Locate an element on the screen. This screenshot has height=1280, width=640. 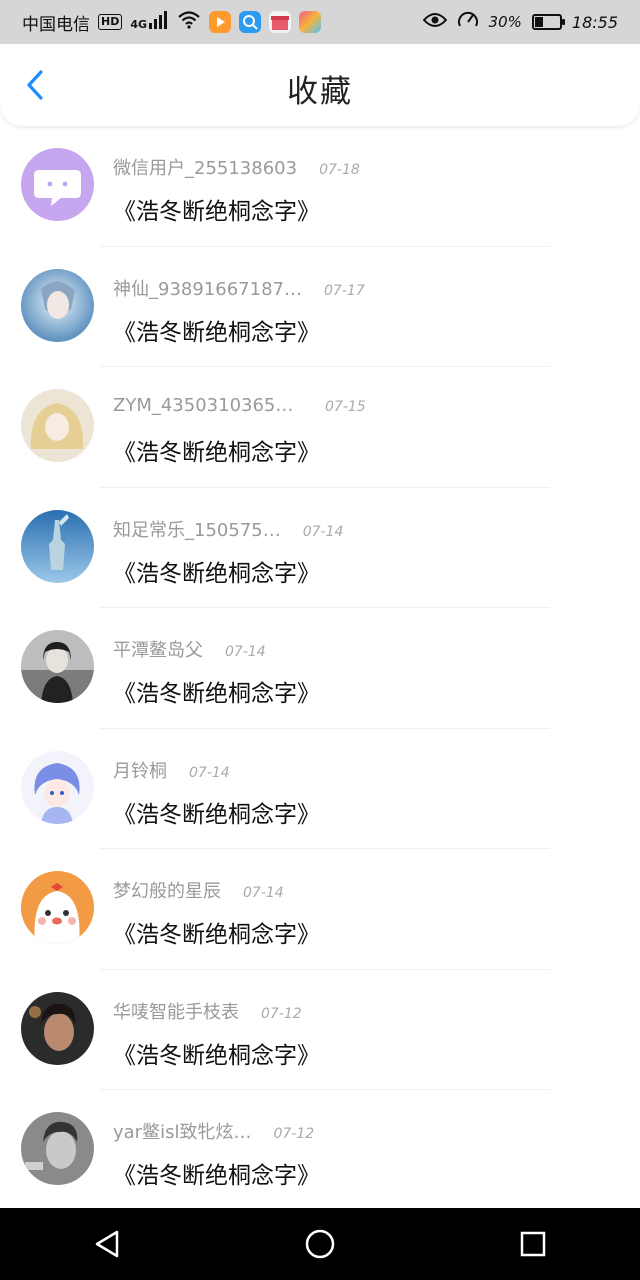
nav-home-button is located at coordinates (320, 1244).